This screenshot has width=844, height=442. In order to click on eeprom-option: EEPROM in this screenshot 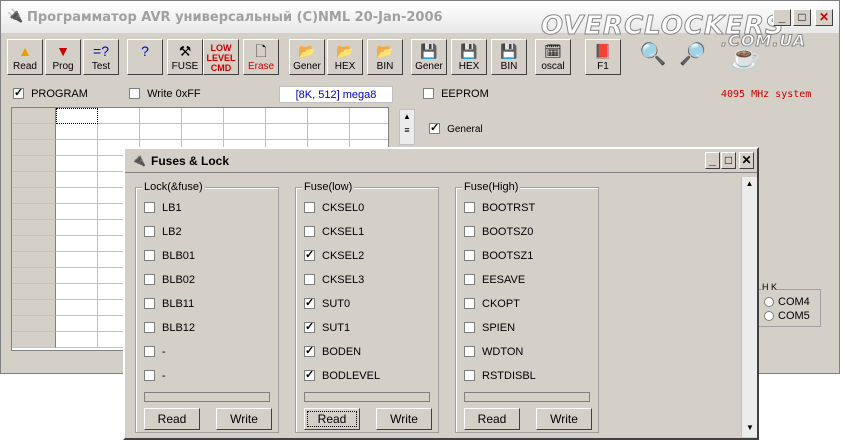, I will do `click(456, 95)`.